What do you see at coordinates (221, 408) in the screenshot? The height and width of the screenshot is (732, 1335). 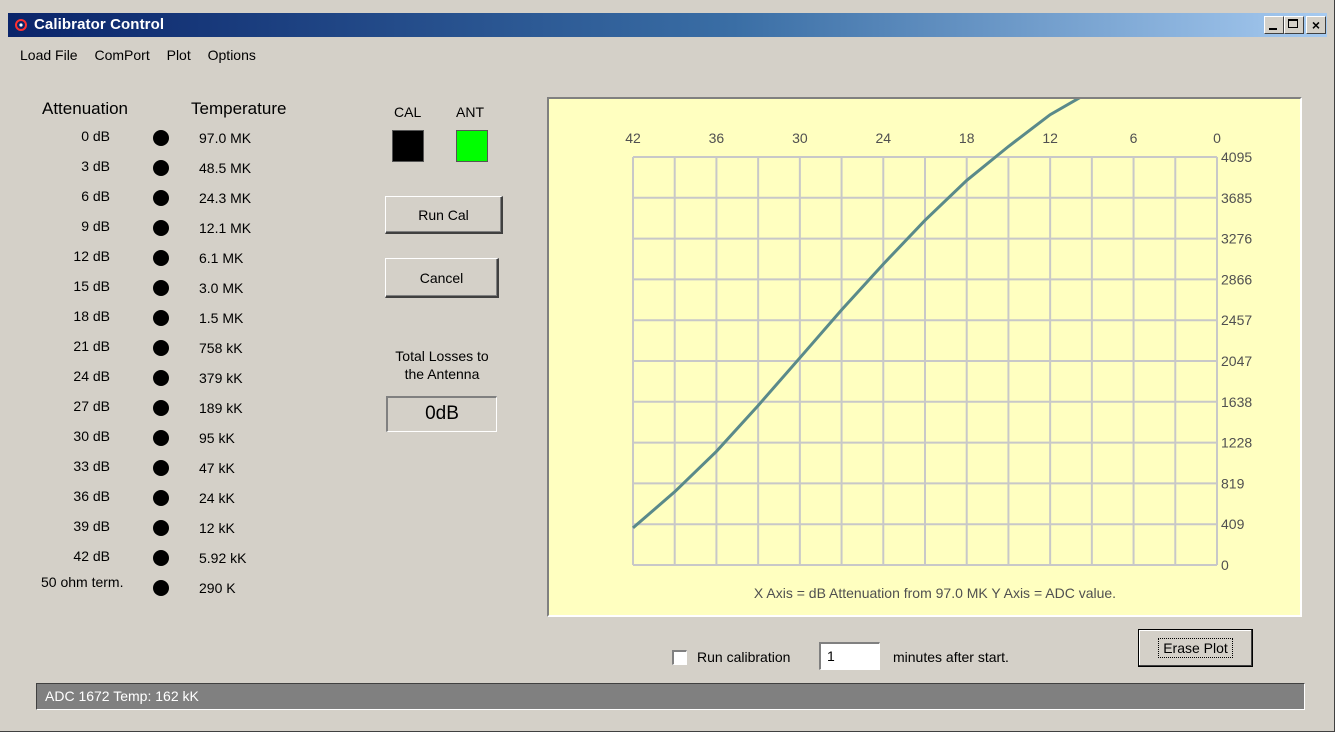 I see `temperature-value: 189 kK` at bounding box center [221, 408].